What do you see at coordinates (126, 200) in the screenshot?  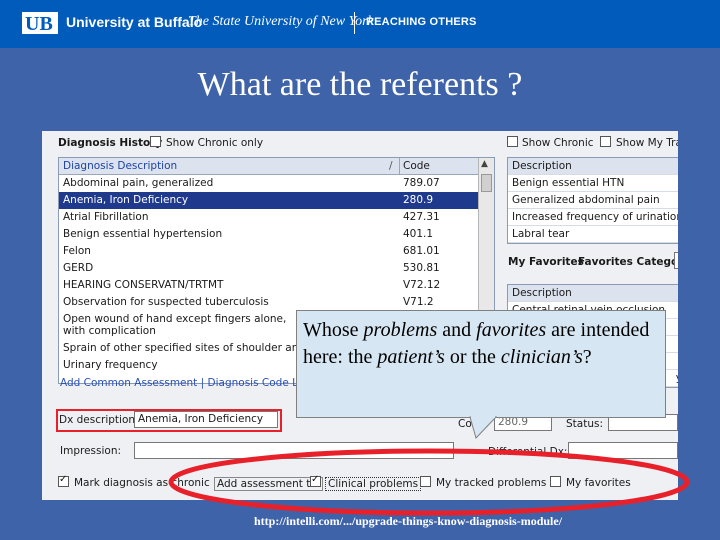 I see `row-description: Anemia, Iron Deficiency` at bounding box center [126, 200].